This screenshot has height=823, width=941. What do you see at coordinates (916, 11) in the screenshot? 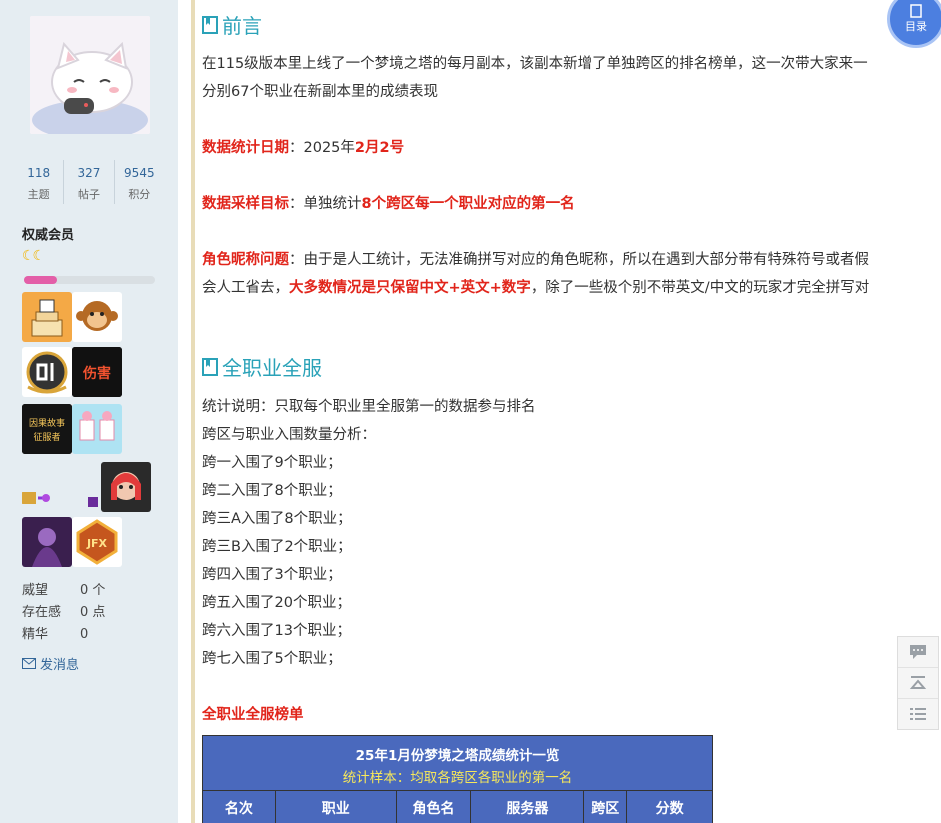
I see `book-icon` at bounding box center [916, 11].